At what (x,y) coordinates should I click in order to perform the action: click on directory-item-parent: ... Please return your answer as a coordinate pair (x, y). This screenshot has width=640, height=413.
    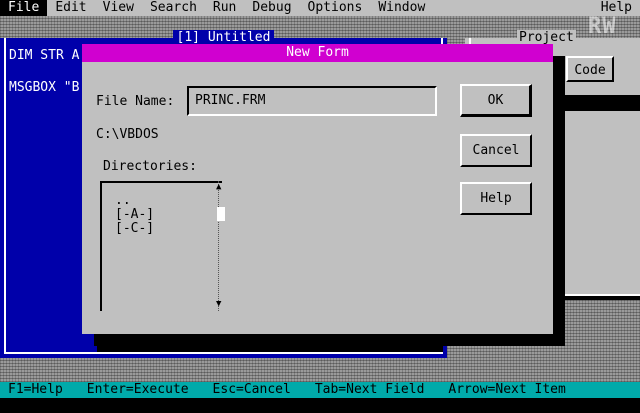
    Looking at the image, I should click on (123, 200).